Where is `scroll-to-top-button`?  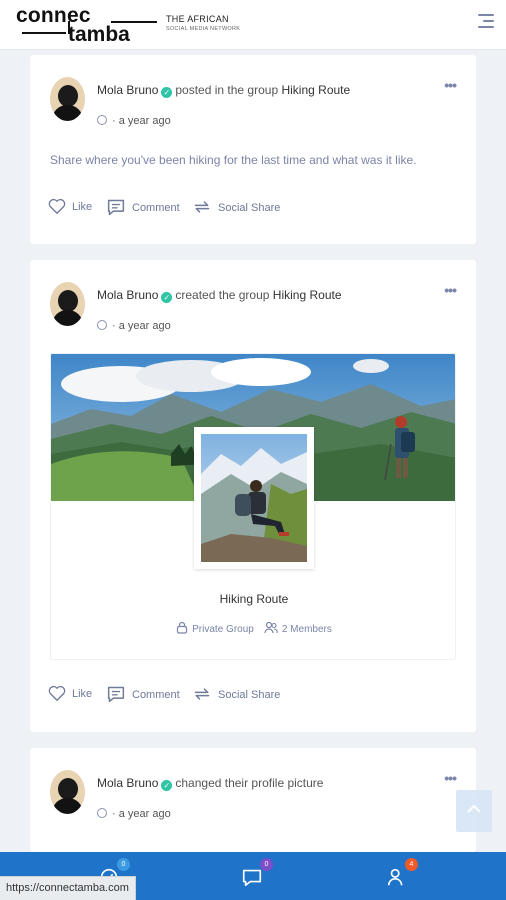 scroll-to-top-button is located at coordinates (474, 811).